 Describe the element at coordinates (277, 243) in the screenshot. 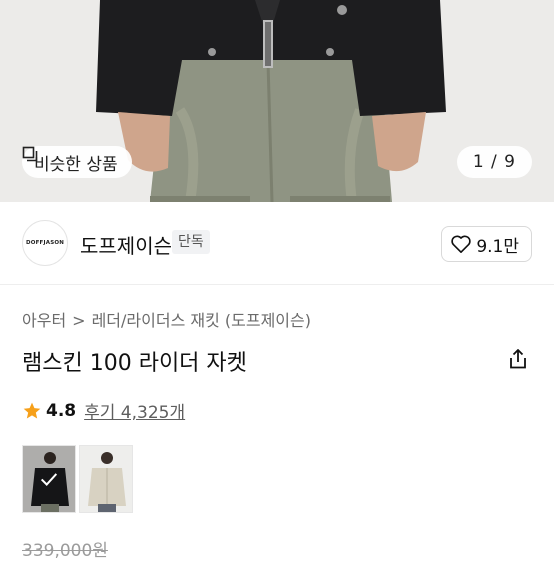

I see `brand-row: DOFFJASON 도프제이슨 단독 9.1만` at that location.